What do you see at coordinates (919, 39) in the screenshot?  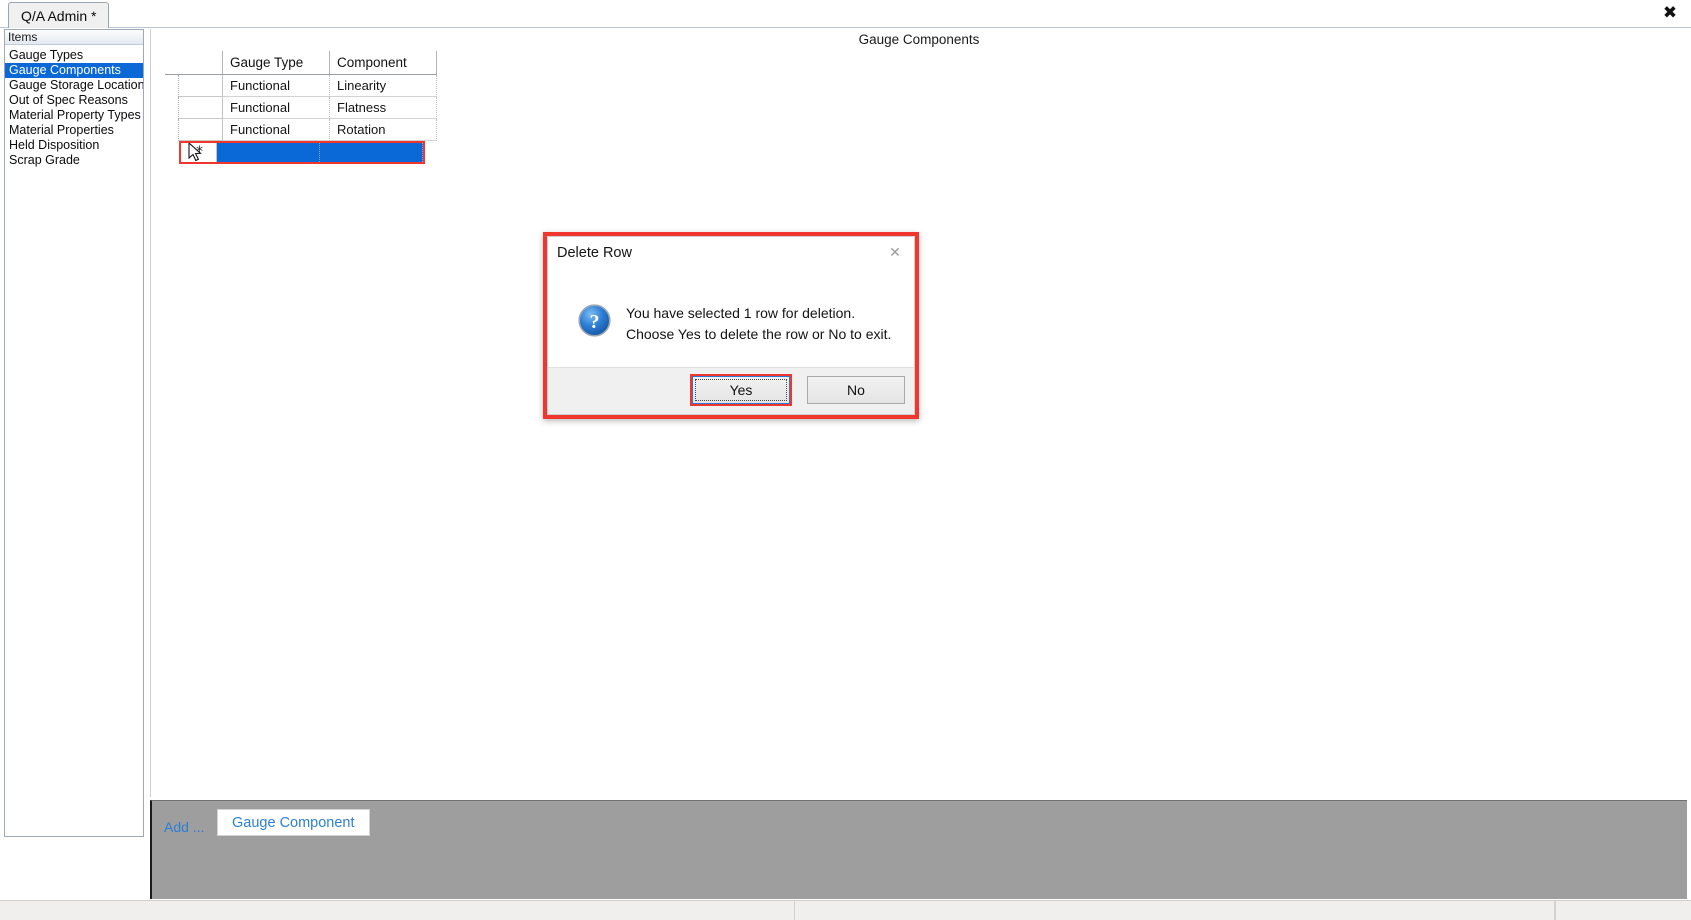 I see `page-title: Gauge Components` at bounding box center [919, 39].